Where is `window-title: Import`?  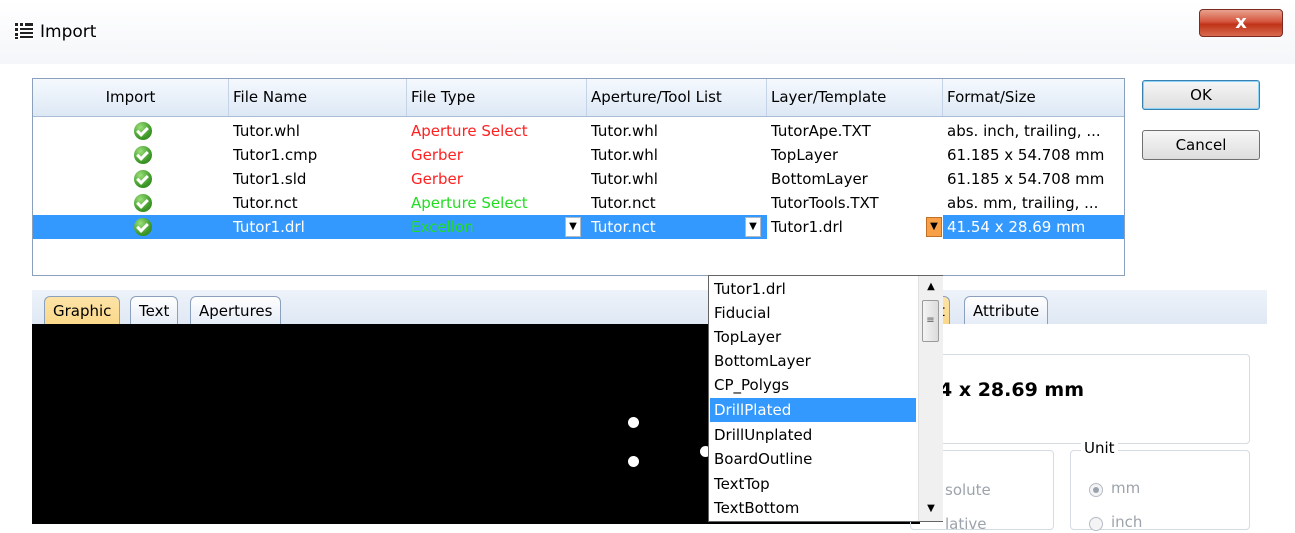
window-title: Import is located at coordinates (68, 32).